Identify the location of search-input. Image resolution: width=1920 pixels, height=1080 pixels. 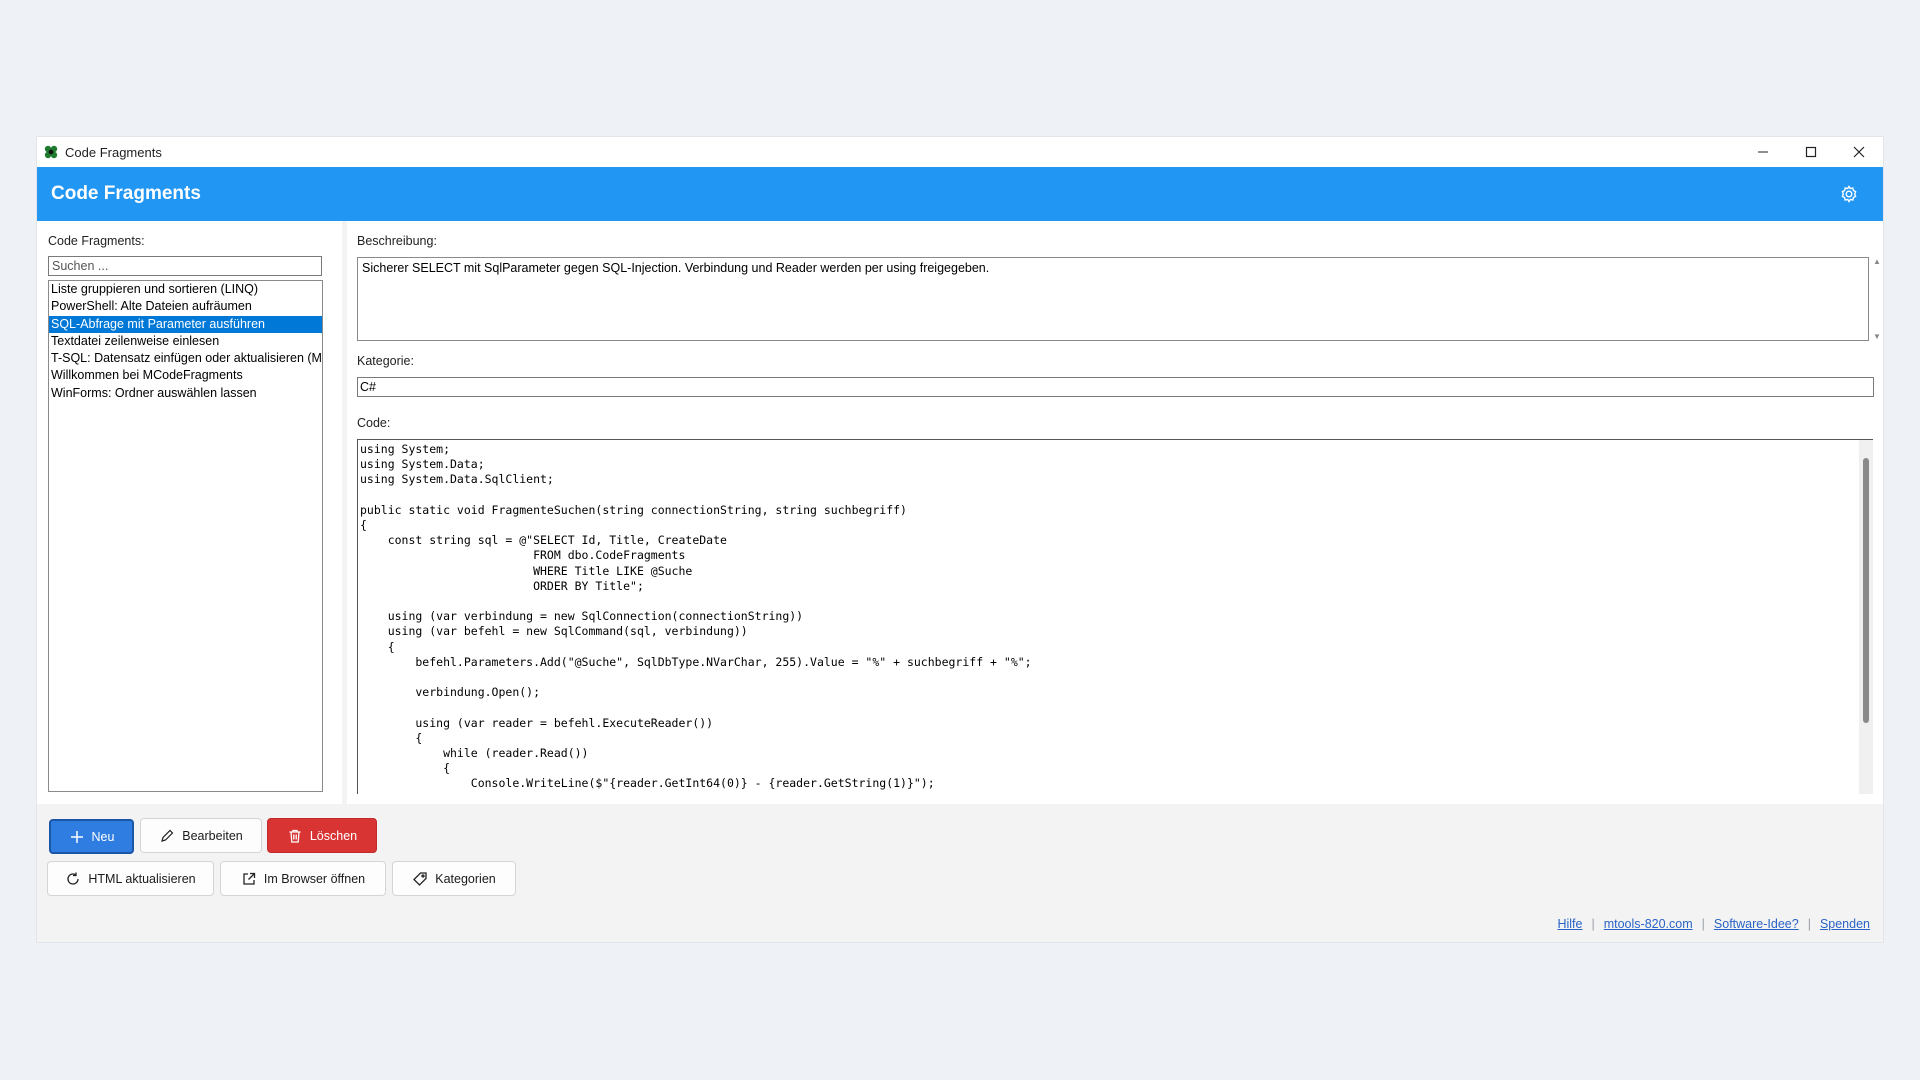
(185, 266).